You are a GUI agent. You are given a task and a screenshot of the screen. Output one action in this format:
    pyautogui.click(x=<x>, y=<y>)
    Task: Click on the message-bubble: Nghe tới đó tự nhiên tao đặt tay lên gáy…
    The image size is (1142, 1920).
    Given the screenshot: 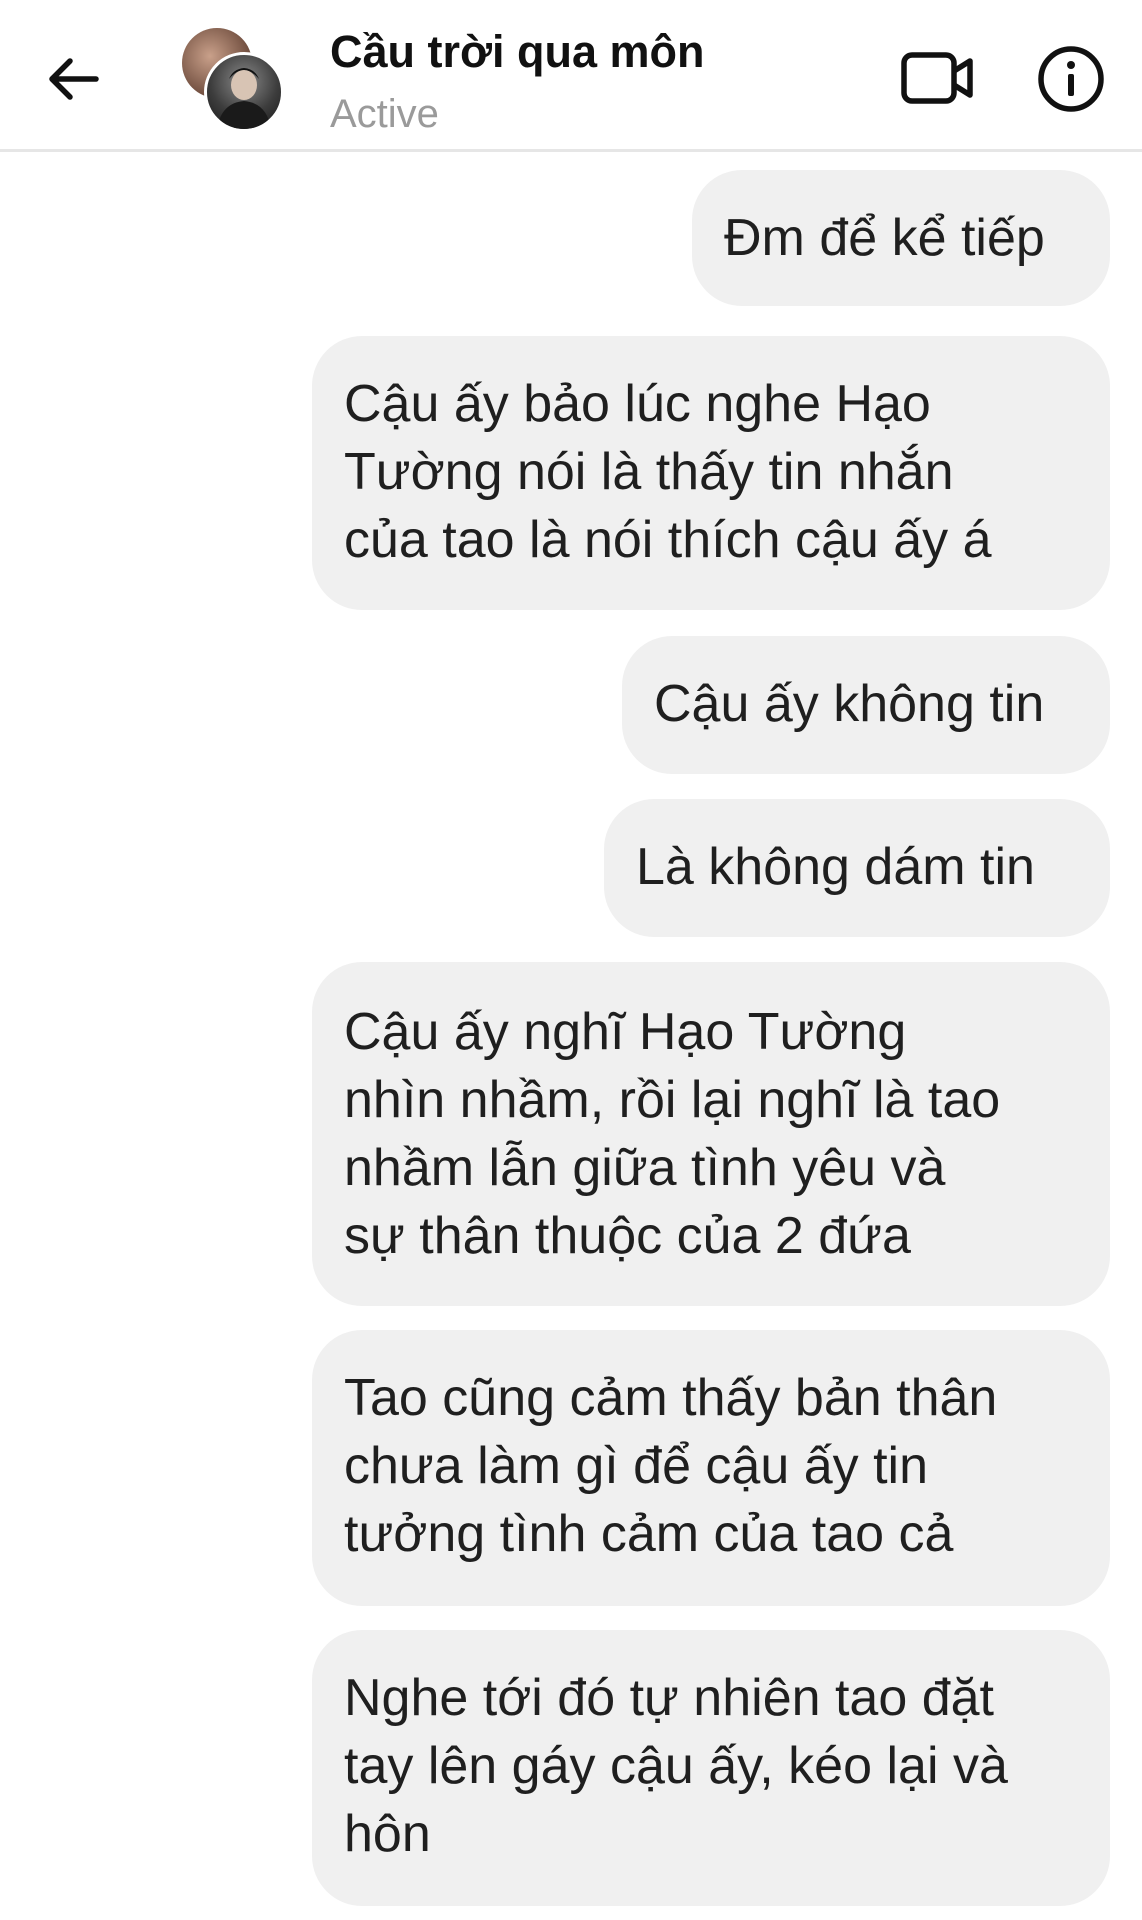 What is the action you would take?
    pyautogui.click(x=711, y=1768)
    